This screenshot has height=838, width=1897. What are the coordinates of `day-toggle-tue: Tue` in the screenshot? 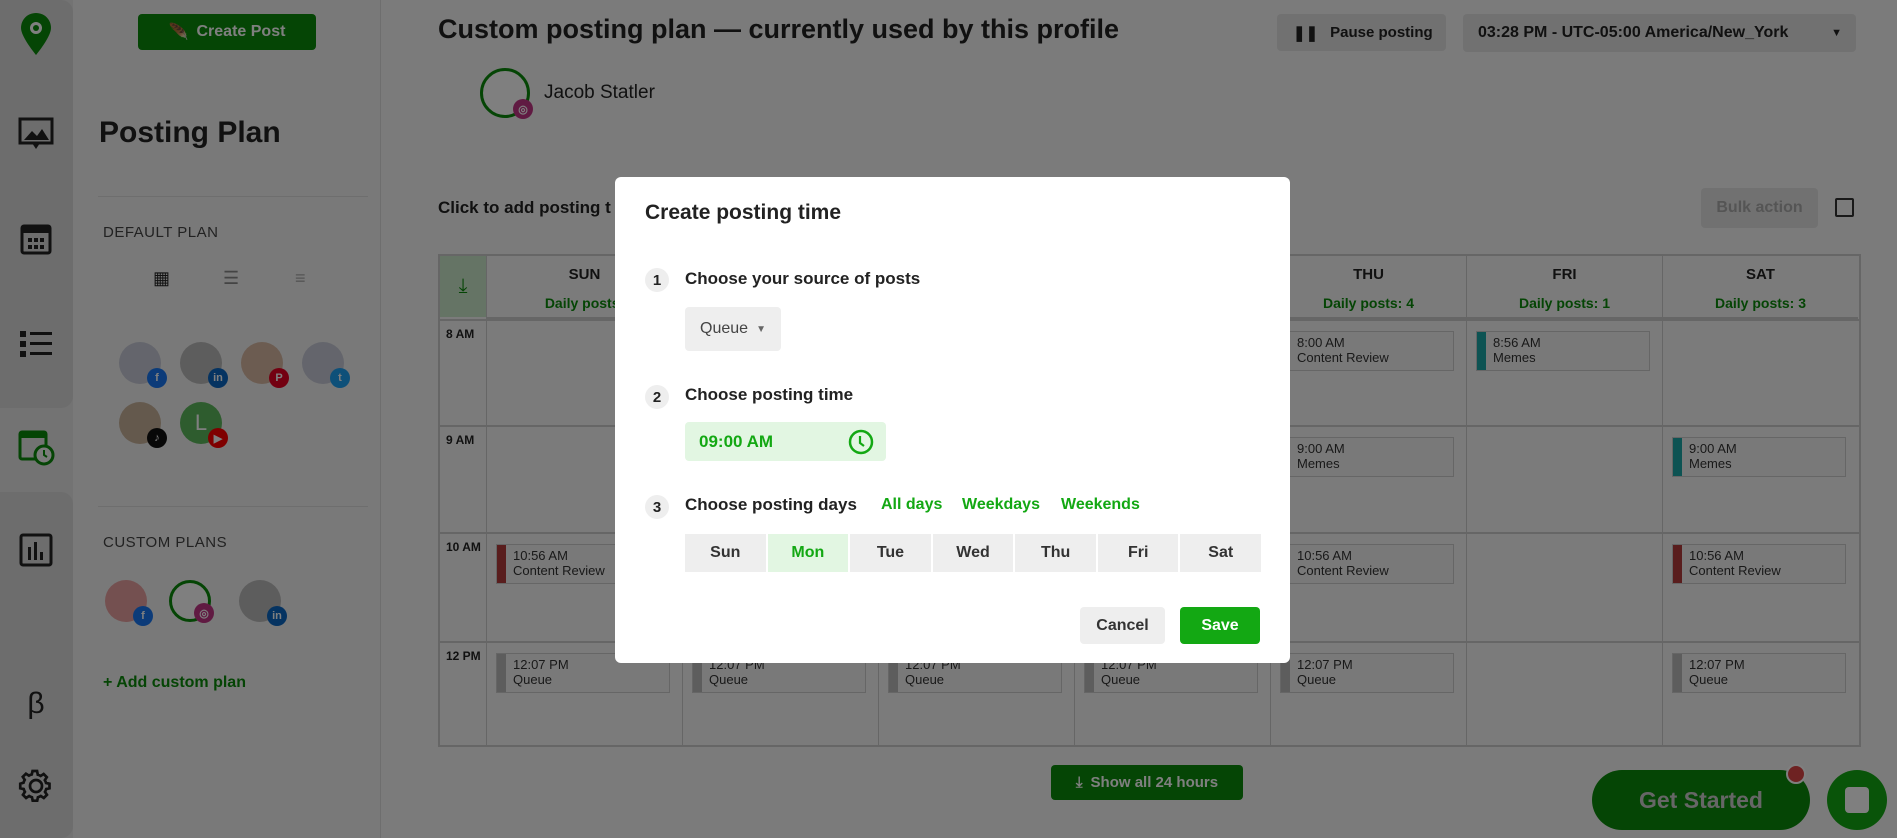 It's located at (890, 553).